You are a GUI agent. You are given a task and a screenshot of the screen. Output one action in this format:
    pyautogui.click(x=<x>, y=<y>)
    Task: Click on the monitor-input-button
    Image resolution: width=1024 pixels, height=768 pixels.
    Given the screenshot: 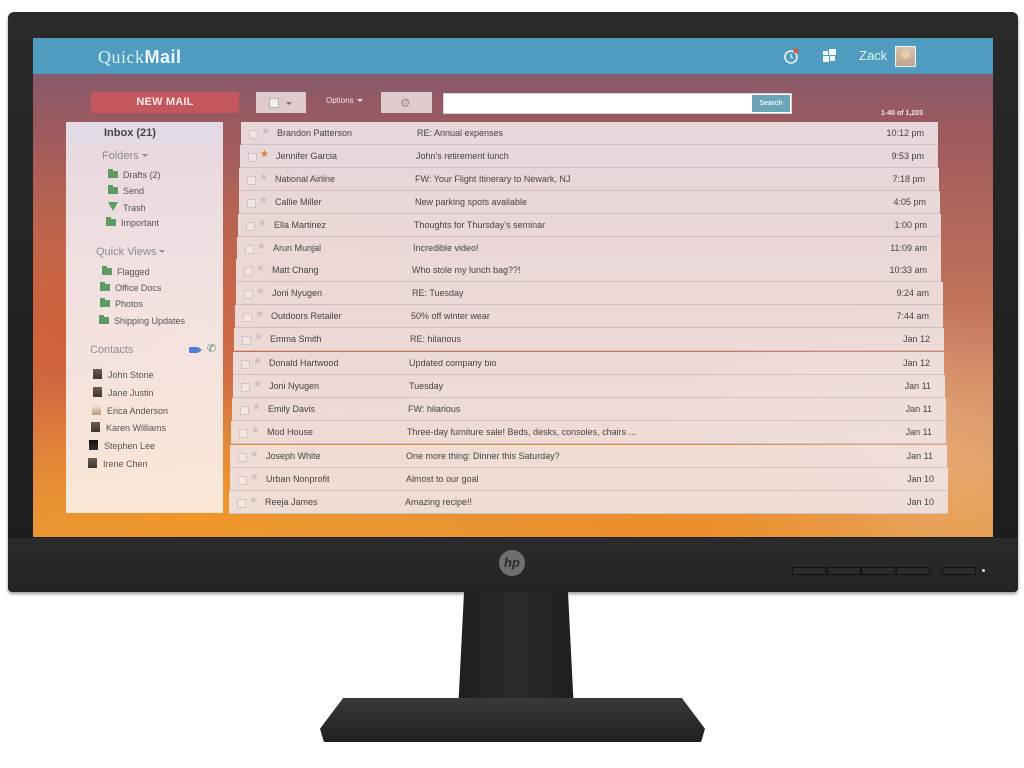 What is the action you would take?
    pyautogui.click(x=913, y=571)
    